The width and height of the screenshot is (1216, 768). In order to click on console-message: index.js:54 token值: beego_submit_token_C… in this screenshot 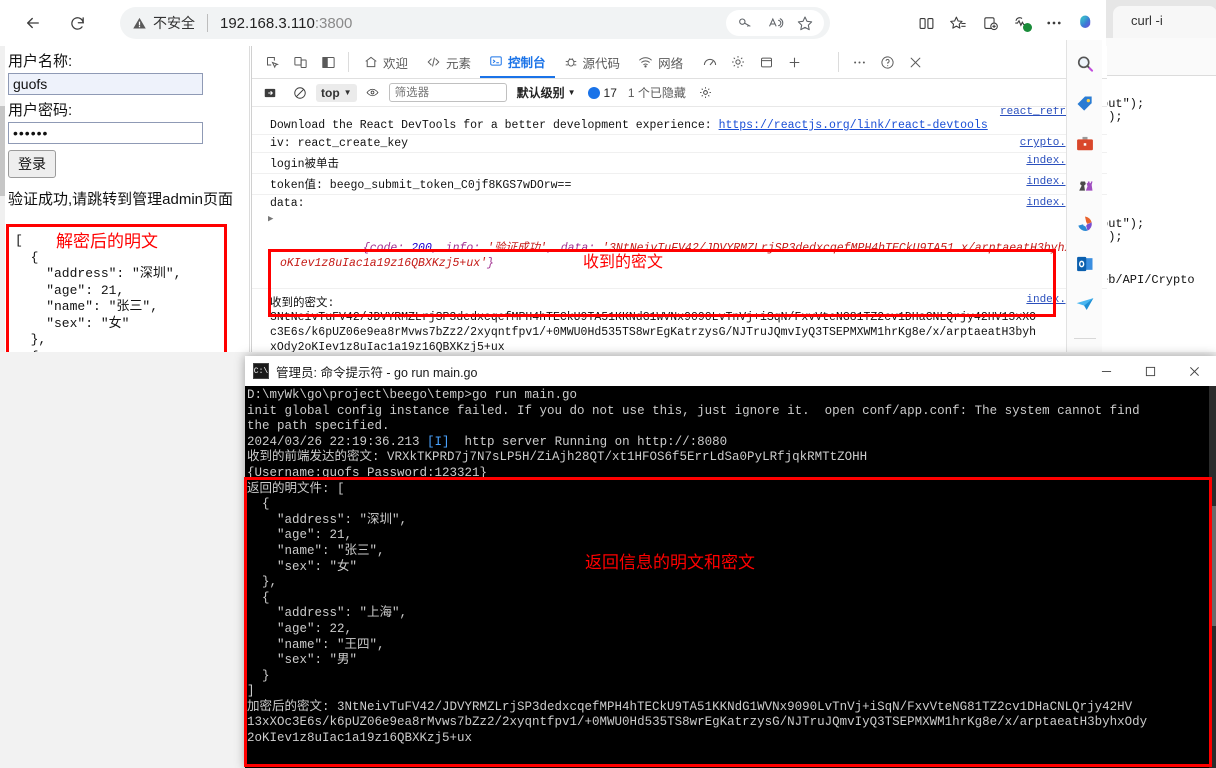, I will do `click(679, 184)`.